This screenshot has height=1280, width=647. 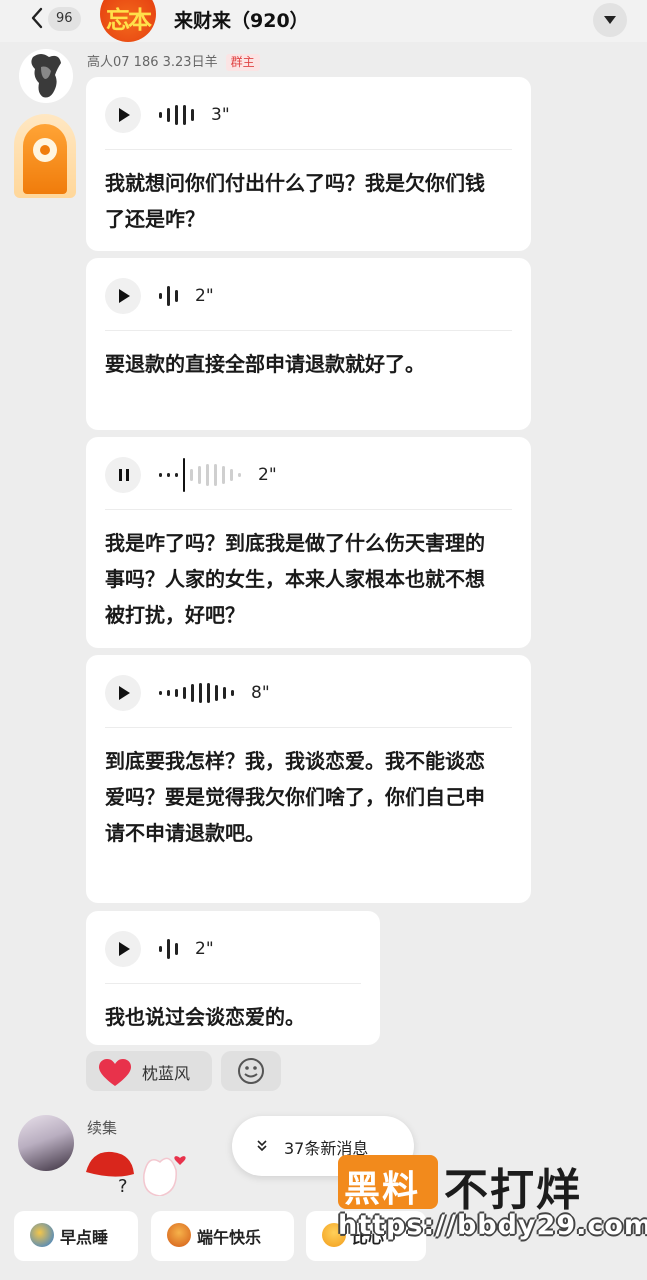 I want to click on more-menu-button, so click(x=610, y=20).